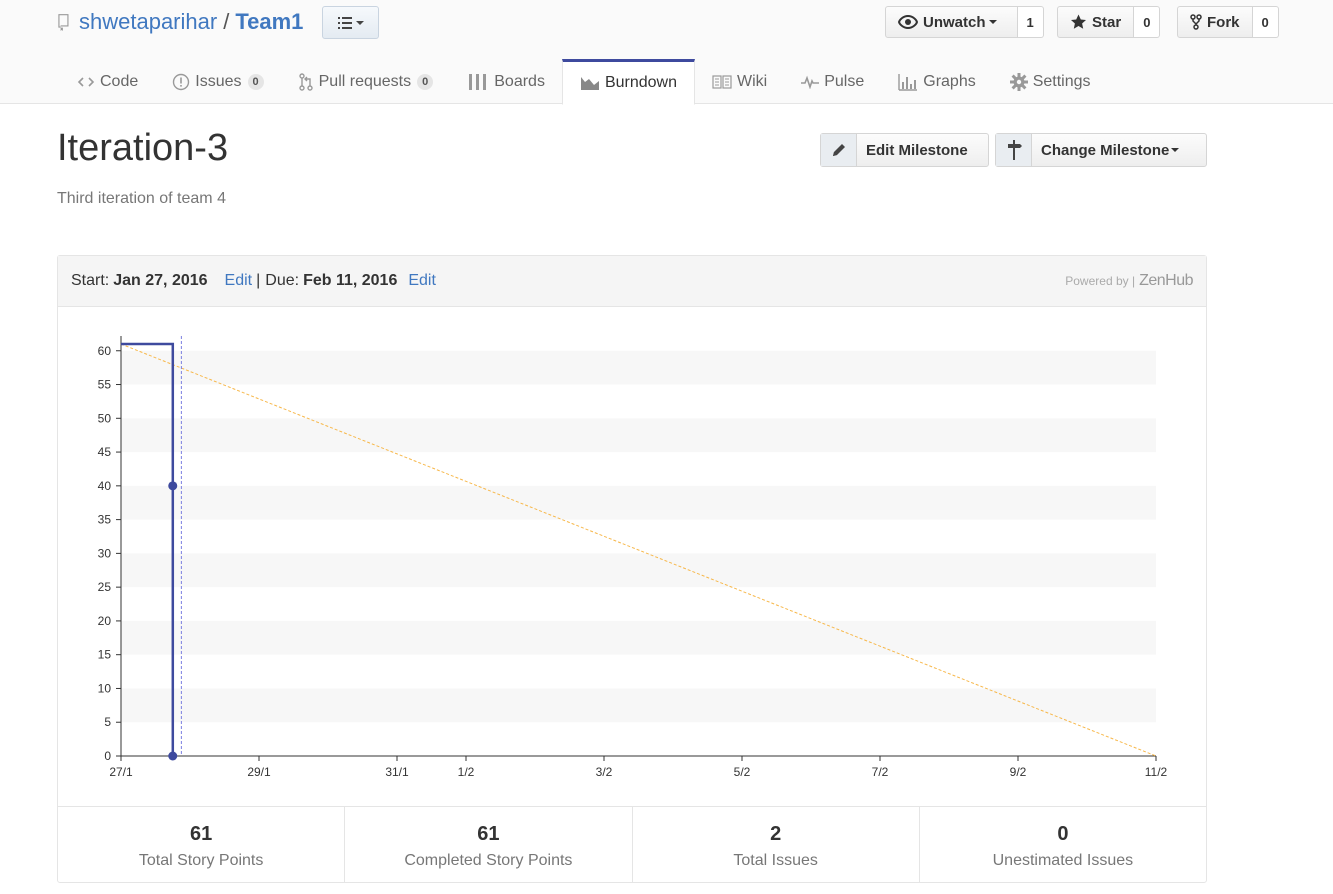 This screenshot has width=1333, height=894. I want to click on milestone-title: Iteration-3, so click(143, 148).